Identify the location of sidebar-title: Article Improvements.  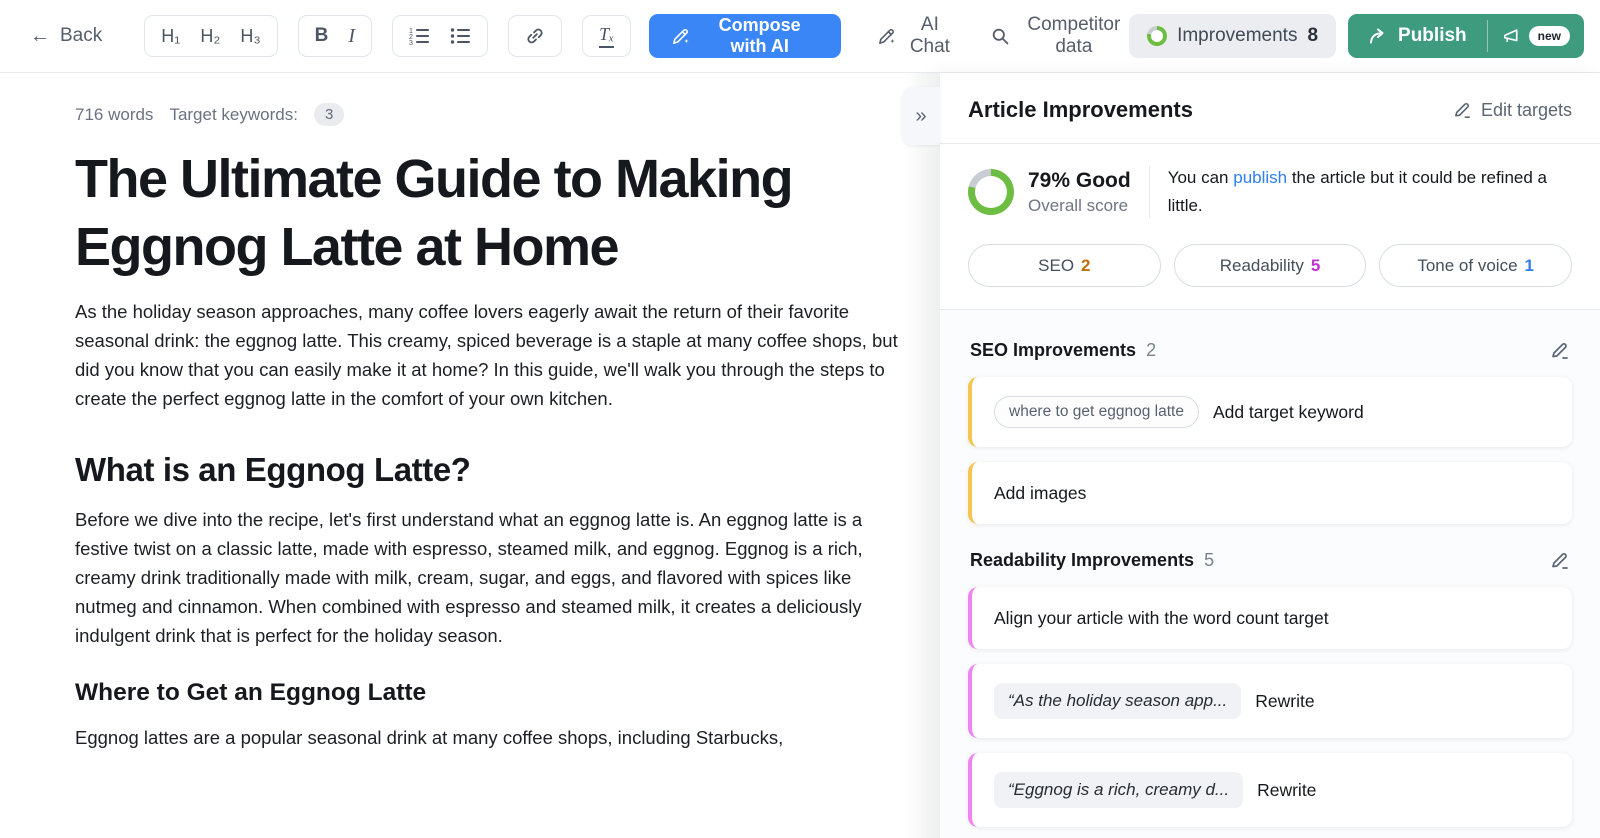
(1080, 109).